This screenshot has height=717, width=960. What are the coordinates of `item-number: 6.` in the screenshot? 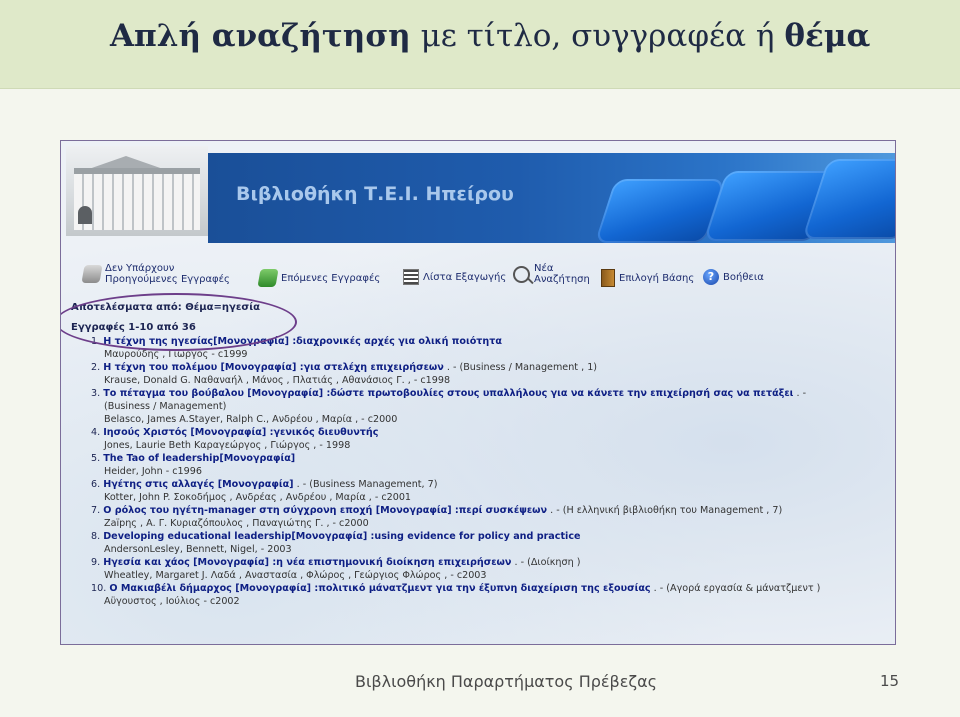 It's located at (96, 484).